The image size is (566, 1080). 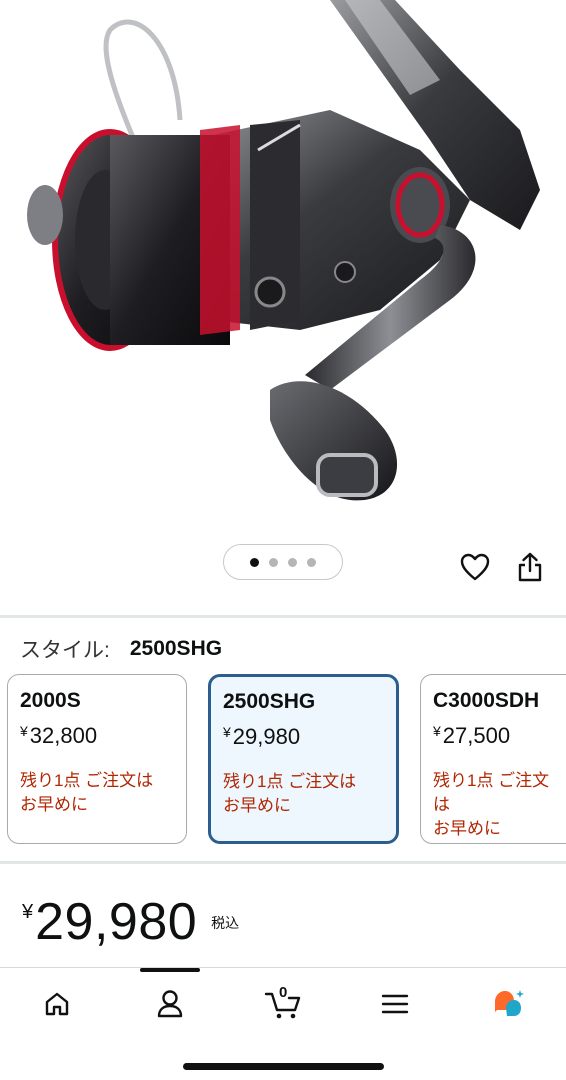 I want to click on wishlist-button, so click(x=475, y=567).